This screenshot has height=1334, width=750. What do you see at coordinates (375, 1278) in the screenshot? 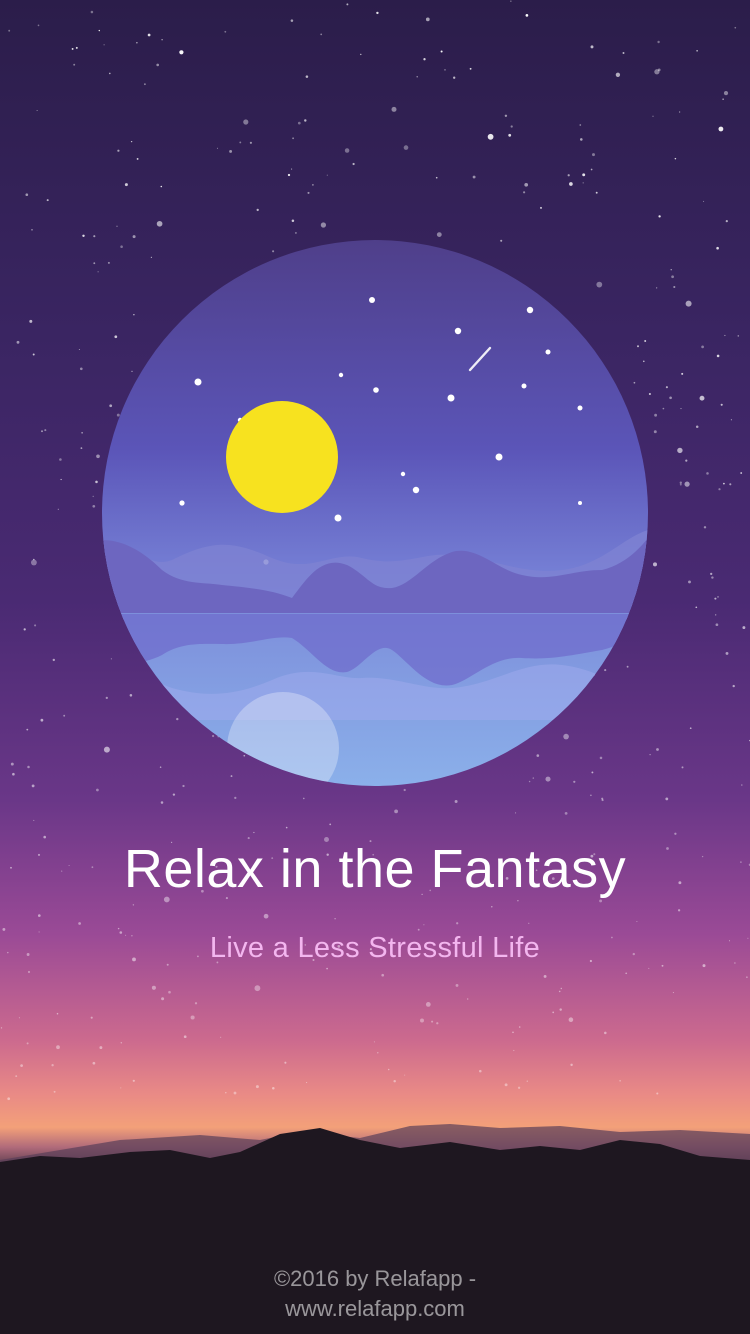
I see `copyright-text: ©2016 by Relafapp -` at bounding box center [375, 1278].